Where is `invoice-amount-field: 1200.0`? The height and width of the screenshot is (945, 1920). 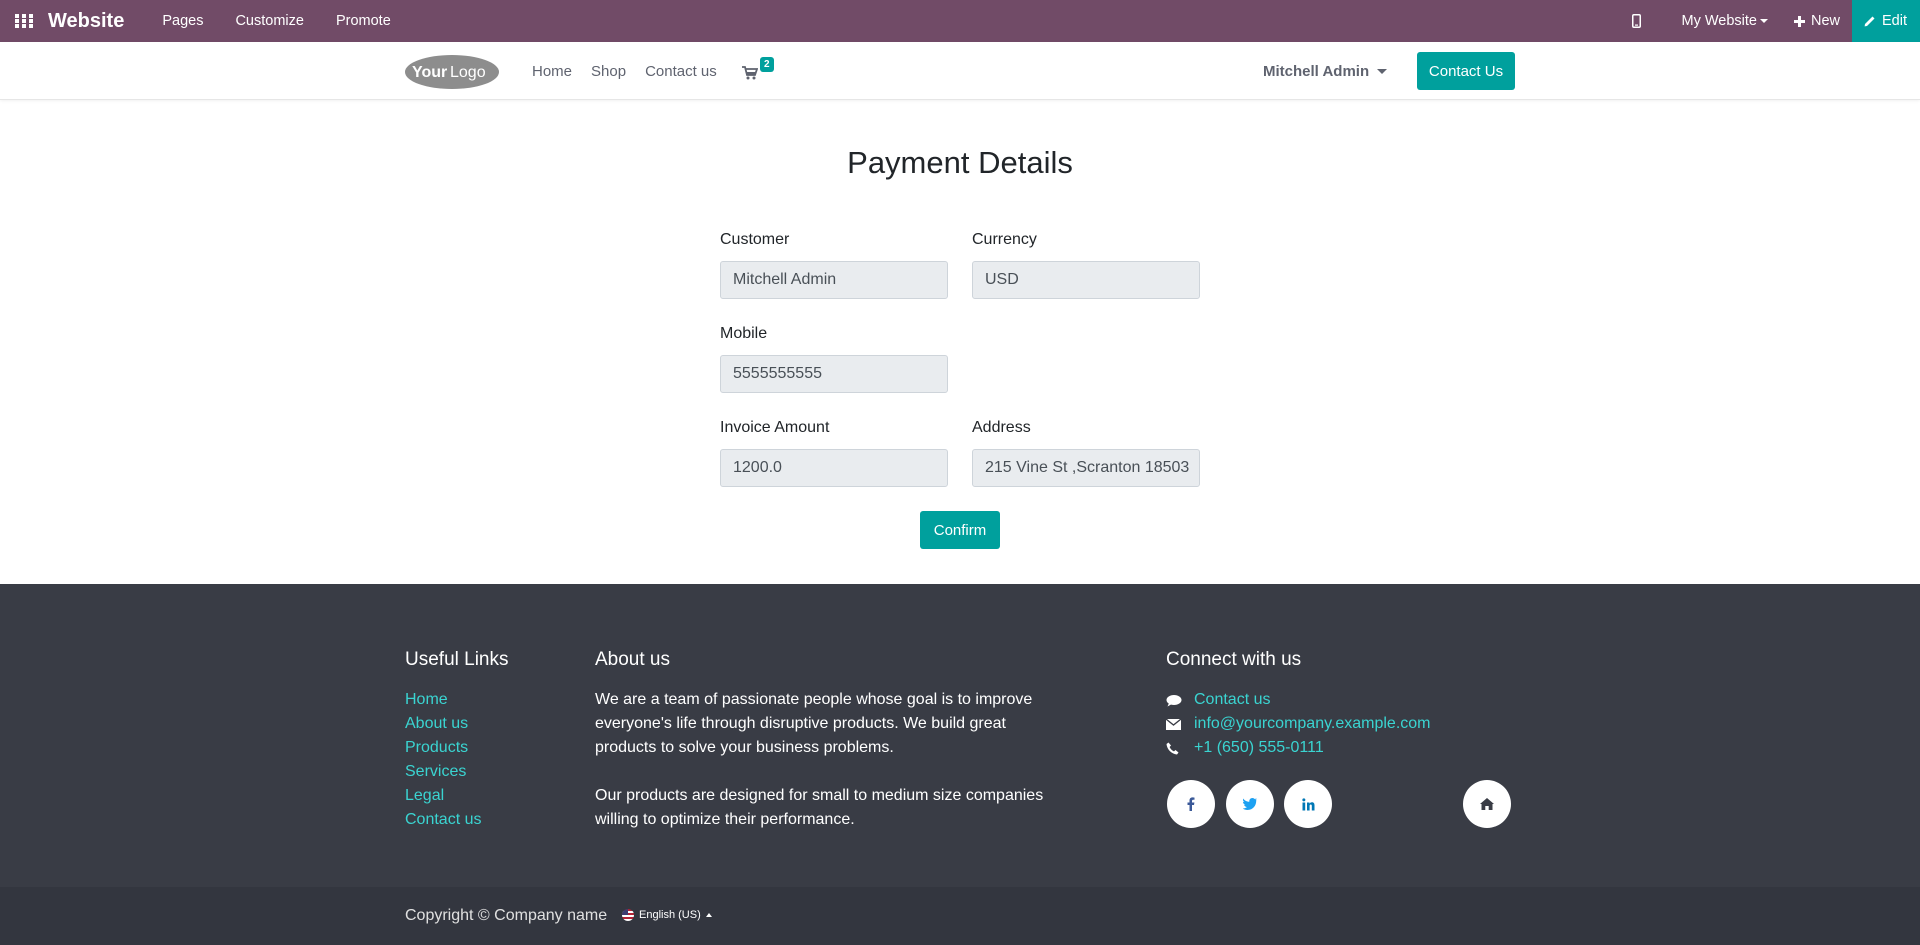 invoice-amount-field: 1200.0 is located at coordinates (834, 468).